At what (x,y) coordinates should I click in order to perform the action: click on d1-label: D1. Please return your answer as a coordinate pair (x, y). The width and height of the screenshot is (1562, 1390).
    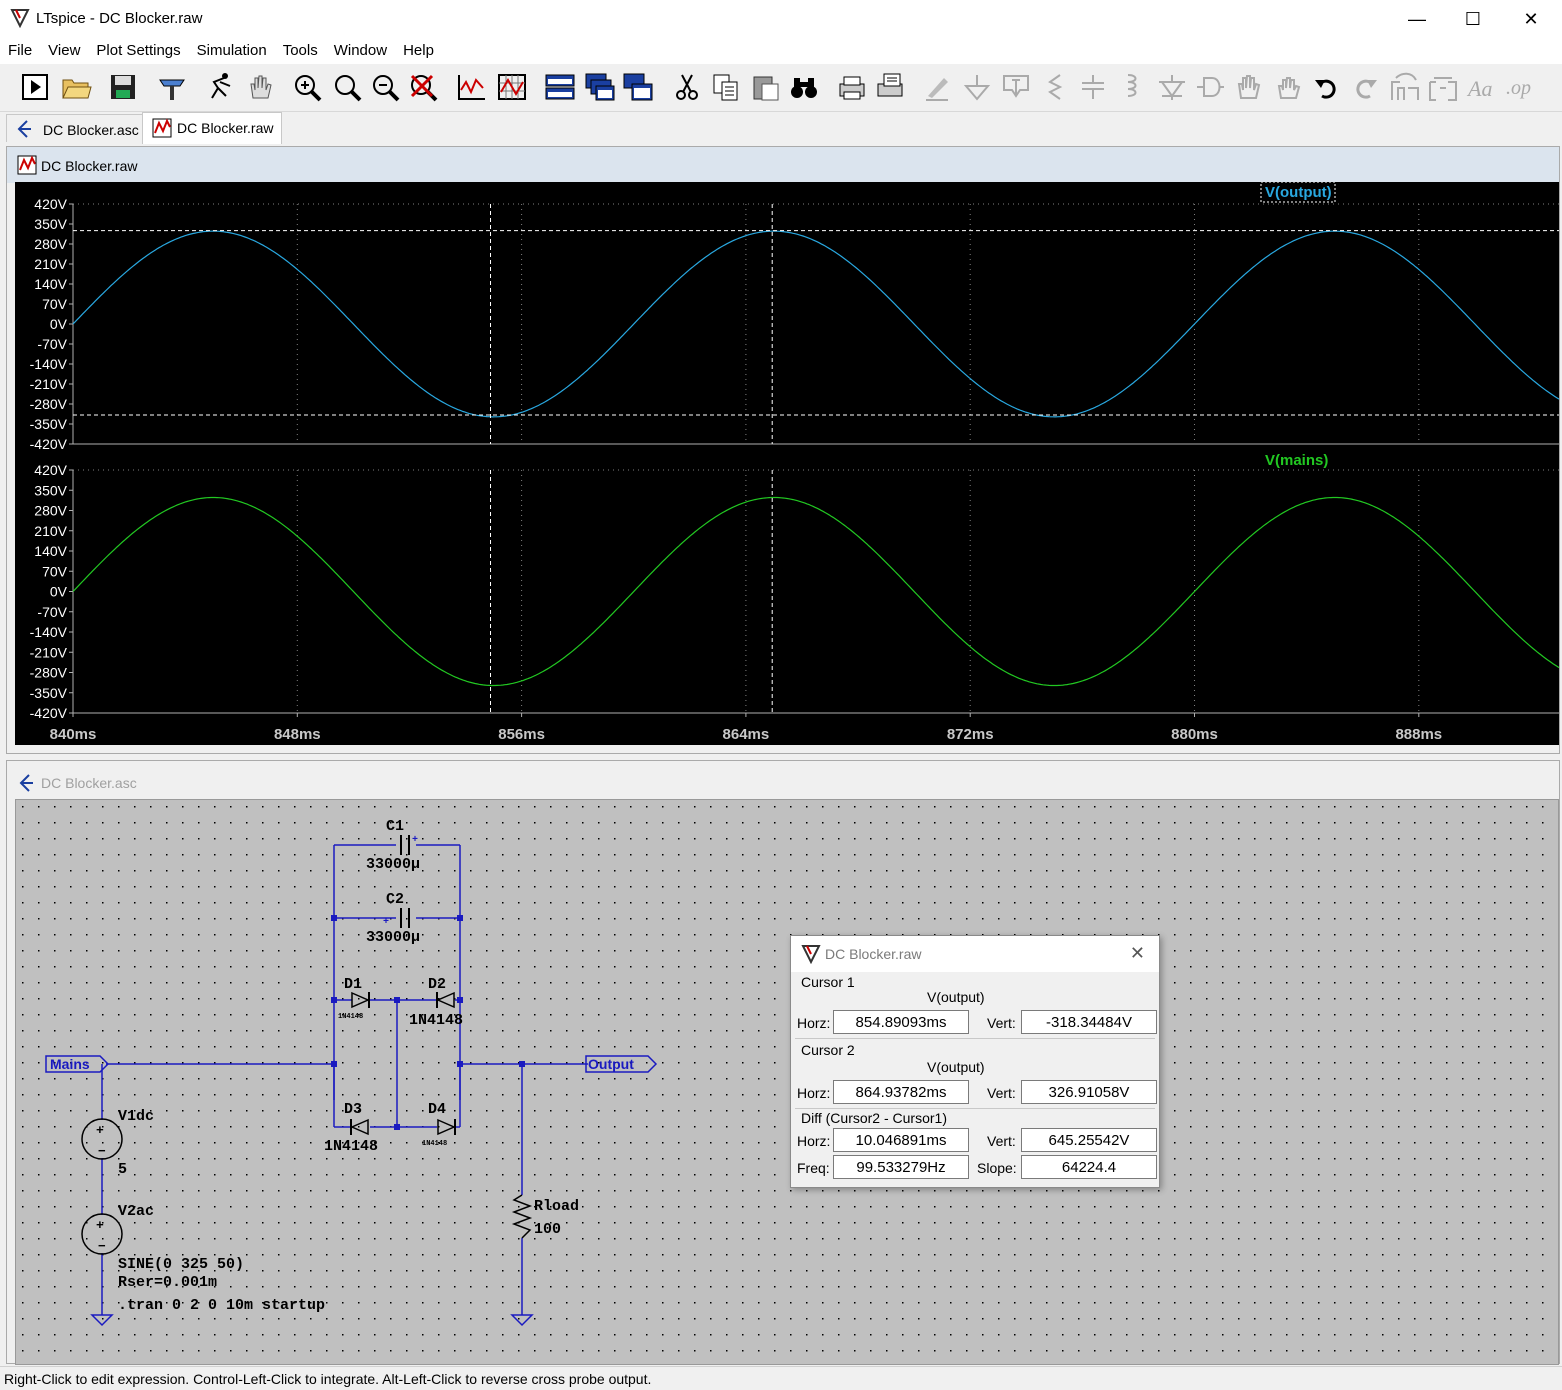
    Looking at the image, I should click on (353, 984).